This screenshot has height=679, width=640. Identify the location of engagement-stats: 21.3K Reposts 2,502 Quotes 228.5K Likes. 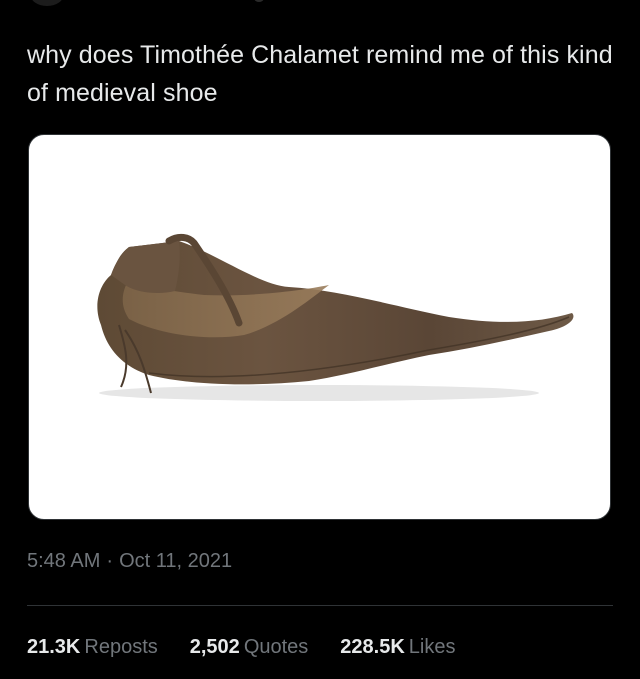
(241, 647).